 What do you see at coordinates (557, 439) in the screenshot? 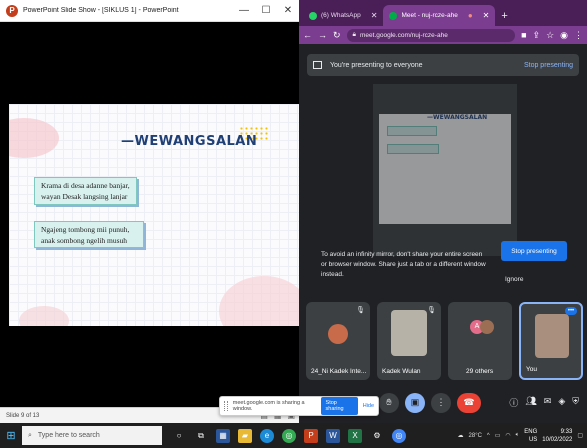
I see `clock-date: 10/02/2022` at bounding box center [557, 439].